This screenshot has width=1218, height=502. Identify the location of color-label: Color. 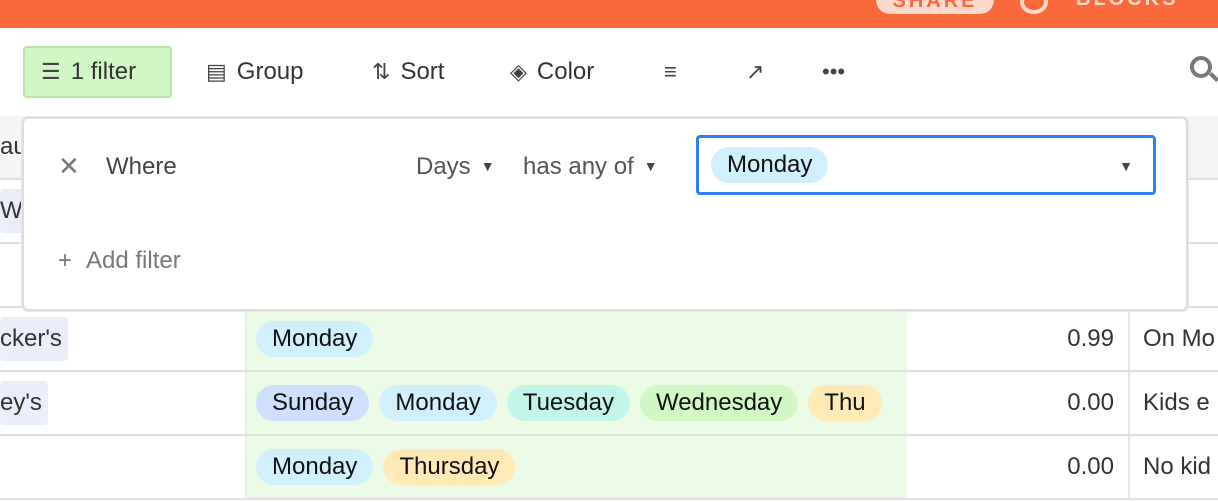
(565, 71).